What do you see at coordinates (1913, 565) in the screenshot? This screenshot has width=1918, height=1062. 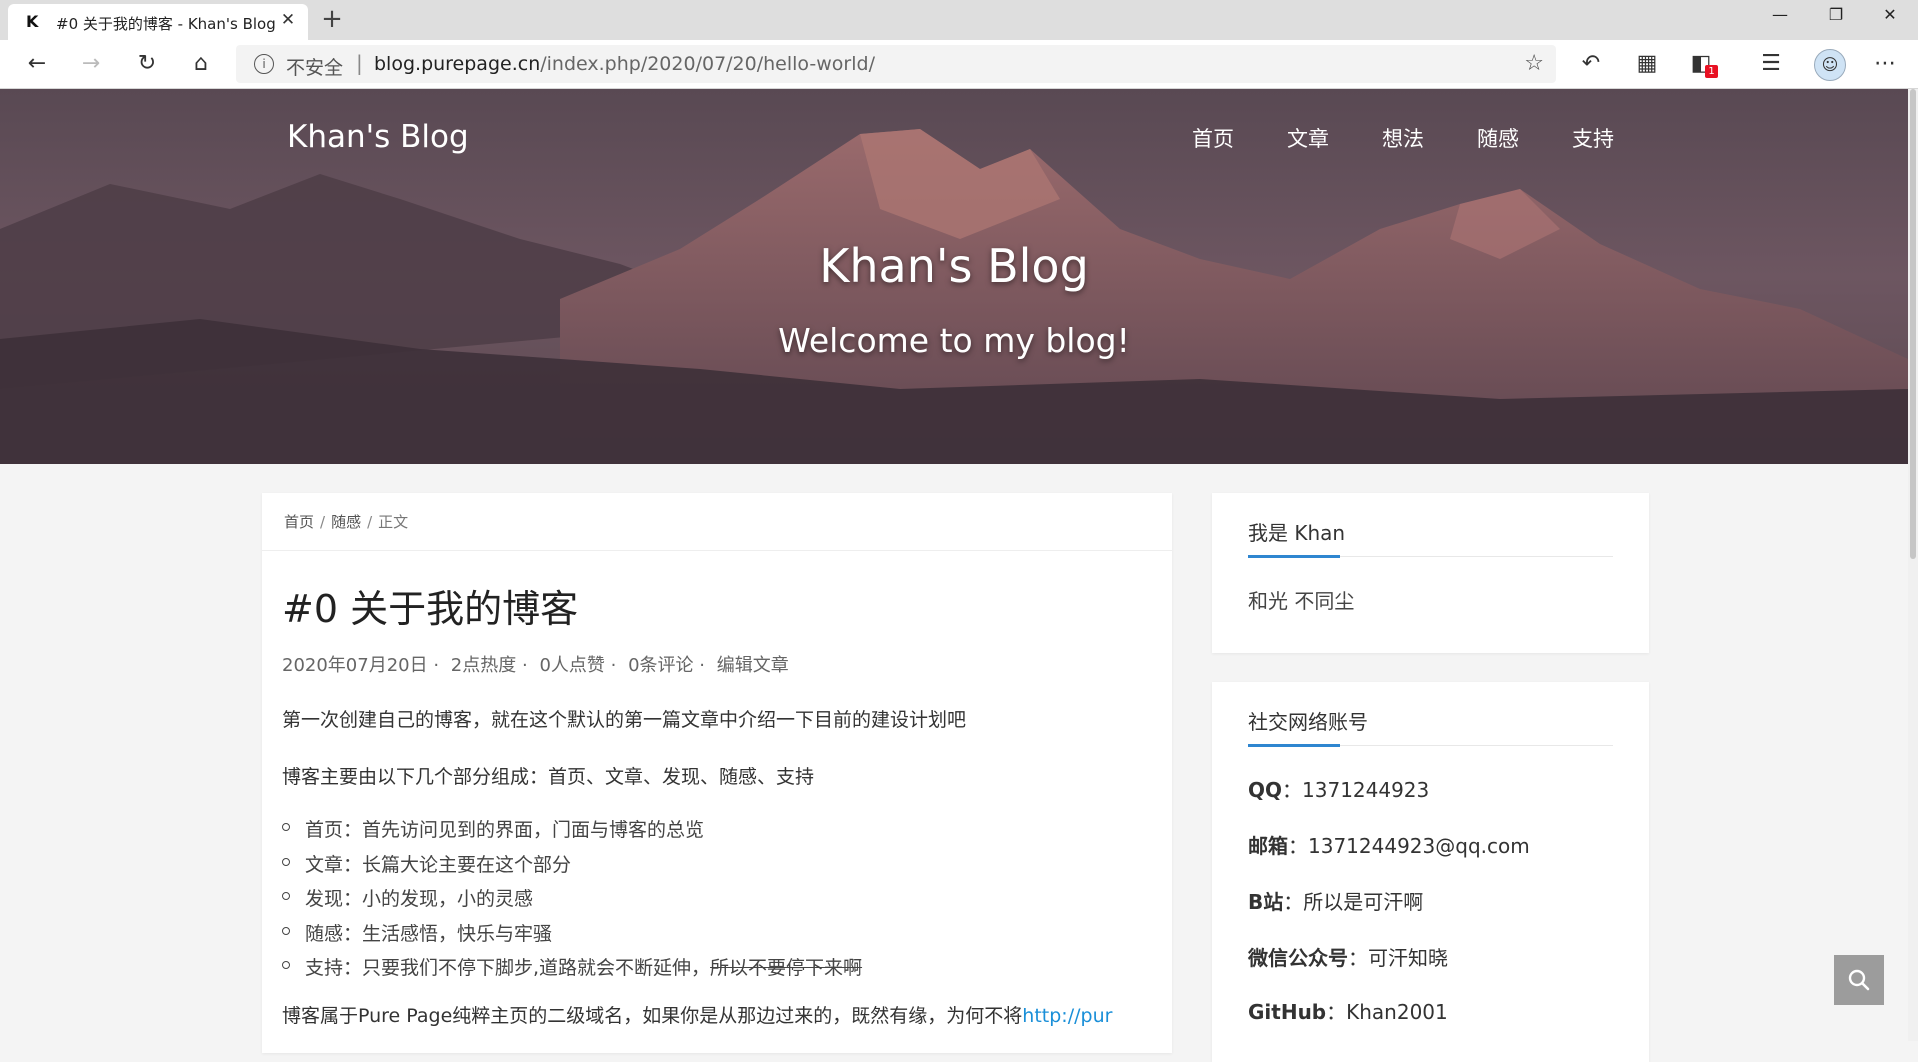 I see `page-scrollbar` at bounding box center [1913, 565].